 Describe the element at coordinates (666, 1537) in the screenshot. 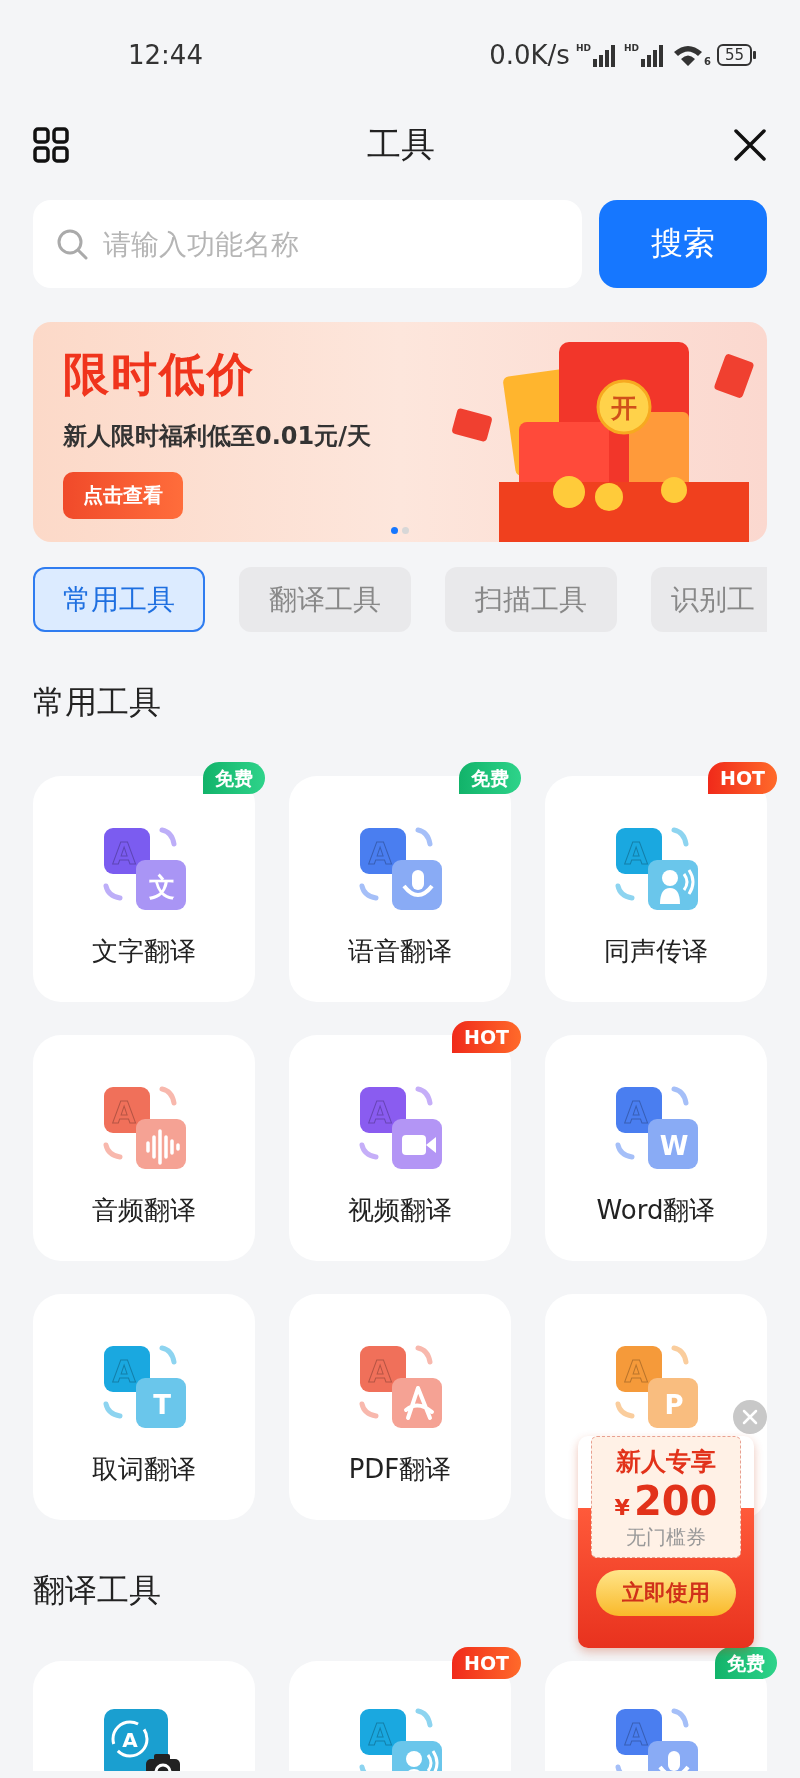

I see `coupon-note: 无门槛券` at that location.